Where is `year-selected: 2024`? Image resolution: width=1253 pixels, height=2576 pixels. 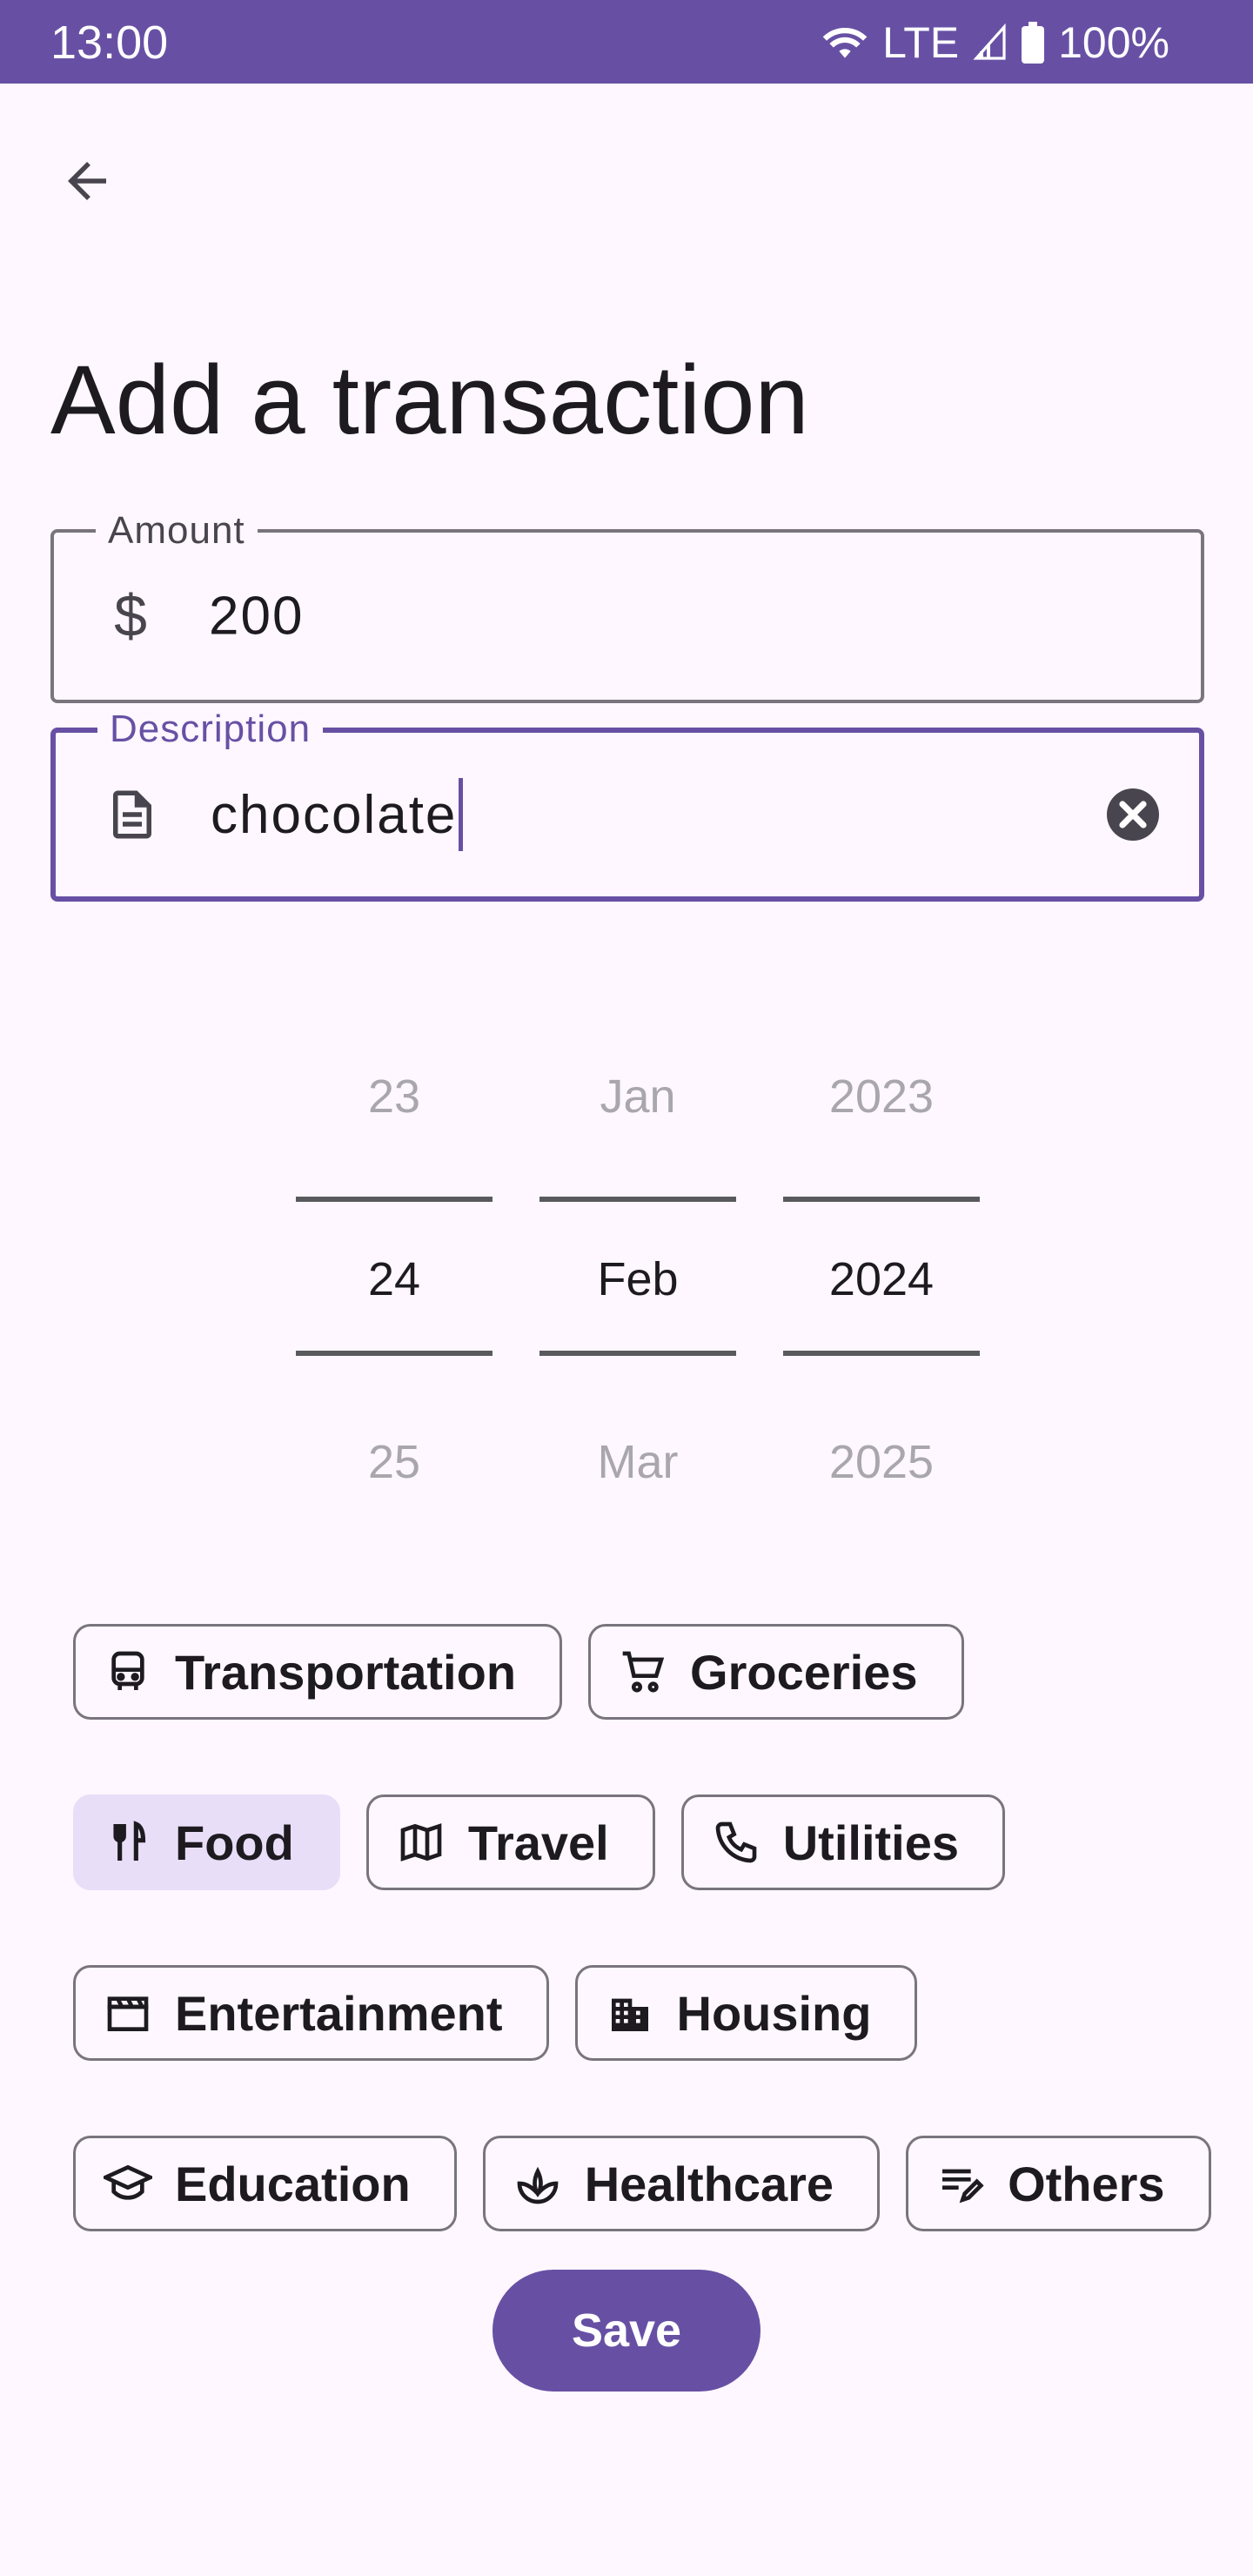
year-selected: 2024 is located at coordinates (881, 1280).